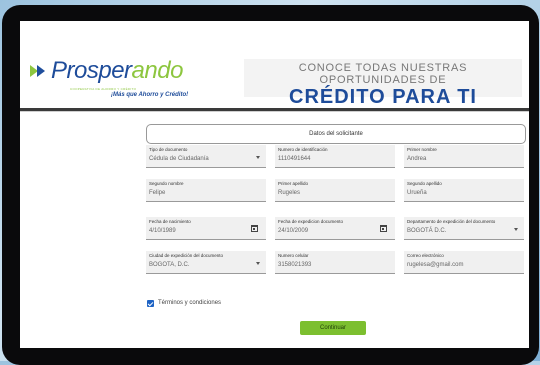 The height and width of the screenshot is (365, 540). I want to click on brand-tagline: COOPERATIVA DE AHORRO Y CRÉDITO, so click(103, 89).